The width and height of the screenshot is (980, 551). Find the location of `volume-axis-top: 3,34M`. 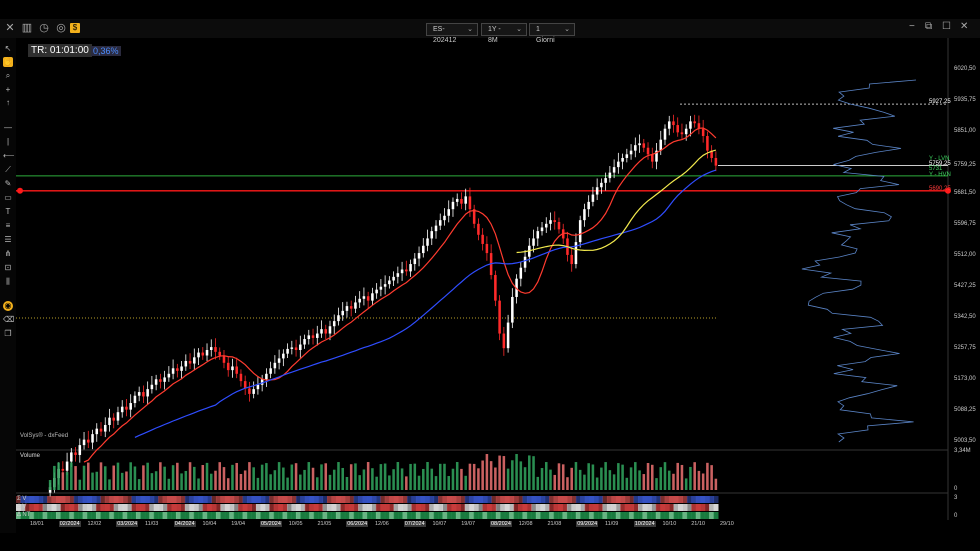

volume-axis-top: 3,34M is located at coordinates (962, 451).